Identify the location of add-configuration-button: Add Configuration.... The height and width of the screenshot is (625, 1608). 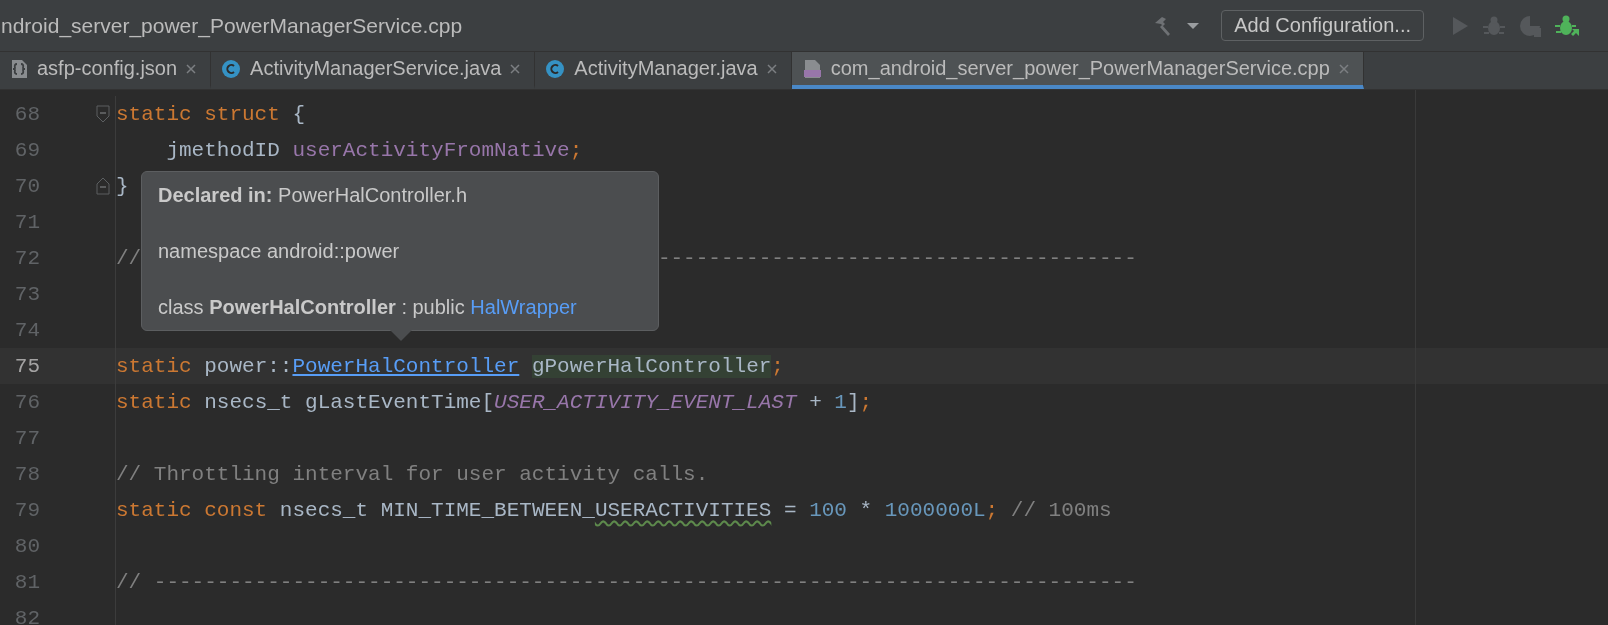
(1322, 25).